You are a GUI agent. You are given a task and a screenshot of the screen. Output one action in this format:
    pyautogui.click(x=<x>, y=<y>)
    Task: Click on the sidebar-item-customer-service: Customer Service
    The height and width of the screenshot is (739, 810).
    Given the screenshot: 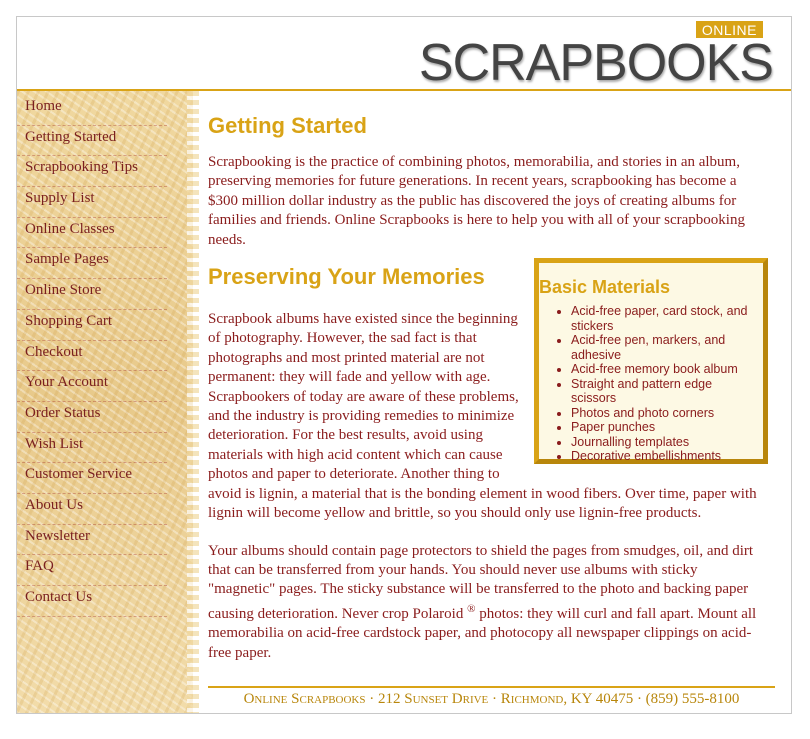 What is the action you would take?
    pyautogui.click(x=92, y=478)
    